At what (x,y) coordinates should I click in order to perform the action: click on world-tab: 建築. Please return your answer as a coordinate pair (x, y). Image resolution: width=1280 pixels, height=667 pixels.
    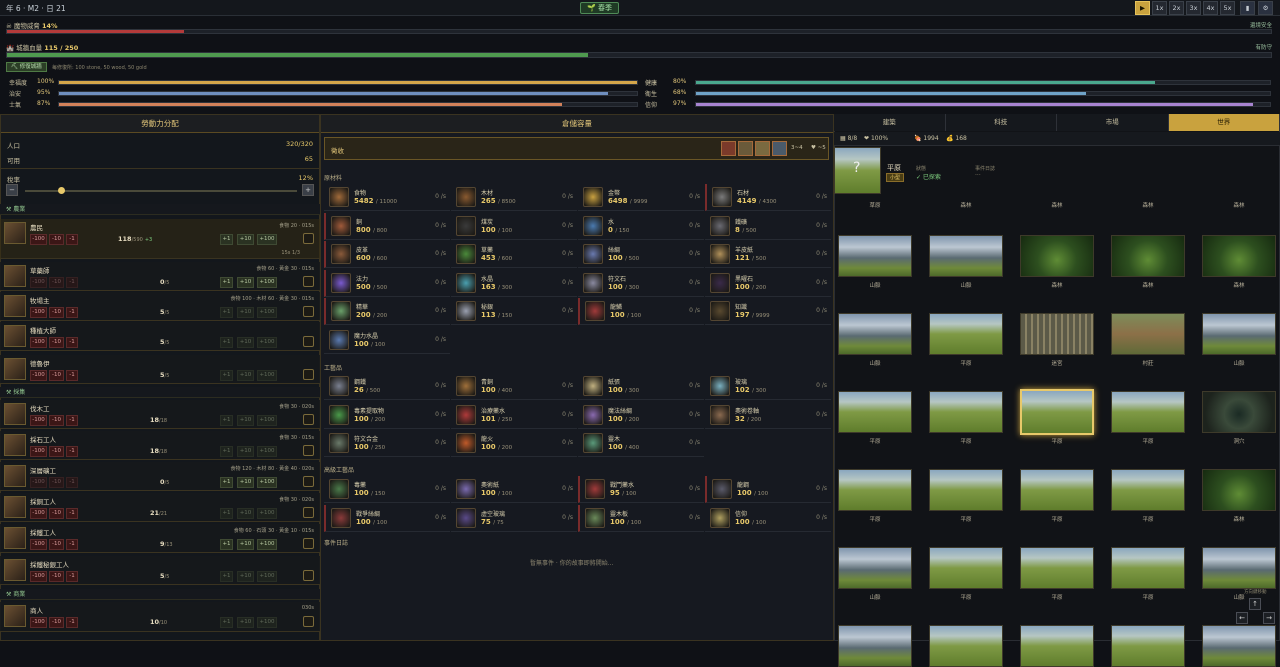
    Looking at the image, I should click on (890, 122).